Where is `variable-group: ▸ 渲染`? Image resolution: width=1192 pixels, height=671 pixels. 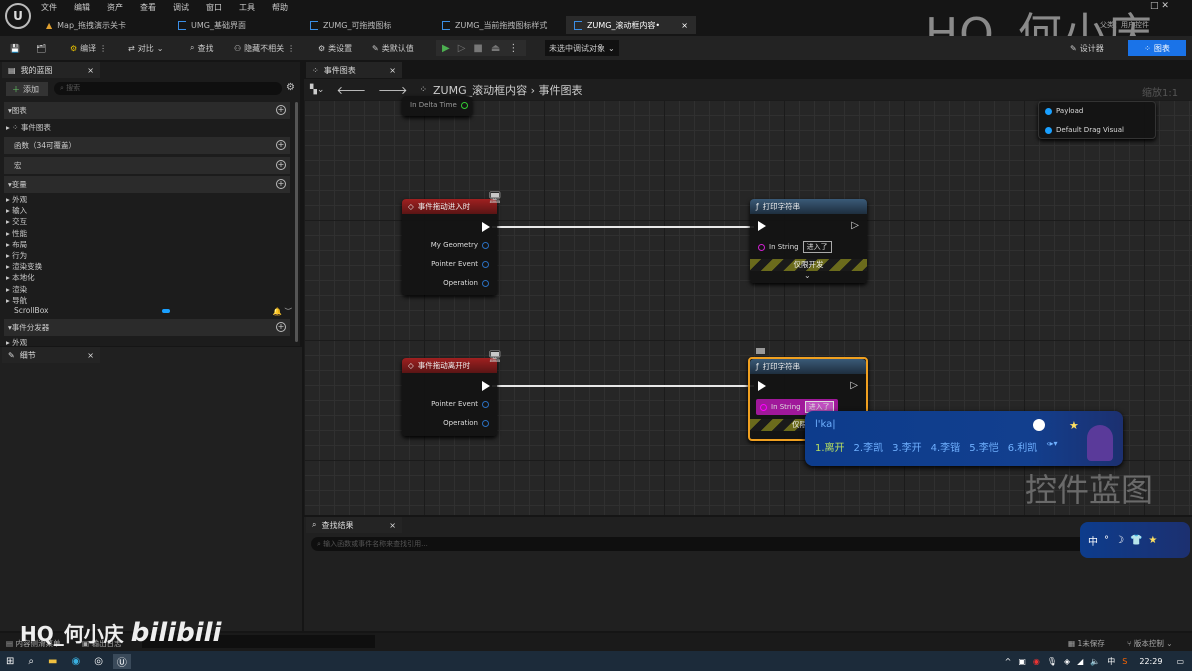
variable-group: ▸ 渲染 is located at coordinates (16, 289).